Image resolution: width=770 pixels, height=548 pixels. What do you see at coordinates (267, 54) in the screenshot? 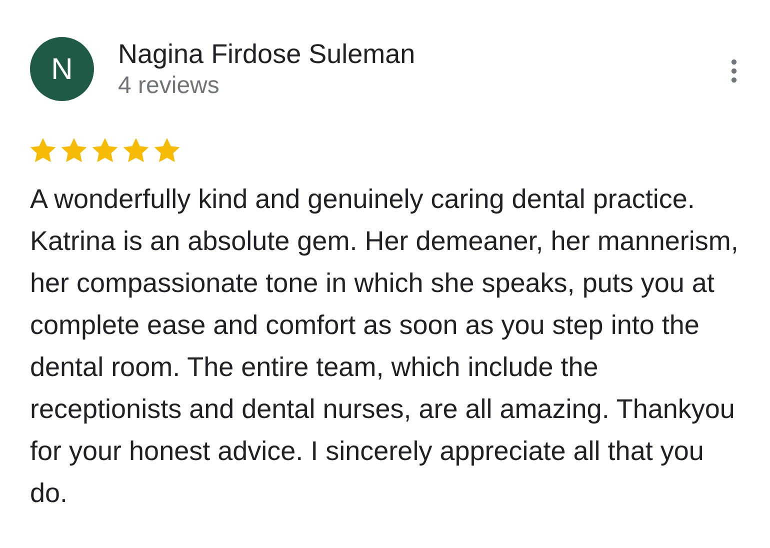
I see `author-name: Nagina Firdose Suleman` at bounding box center [267, 54].